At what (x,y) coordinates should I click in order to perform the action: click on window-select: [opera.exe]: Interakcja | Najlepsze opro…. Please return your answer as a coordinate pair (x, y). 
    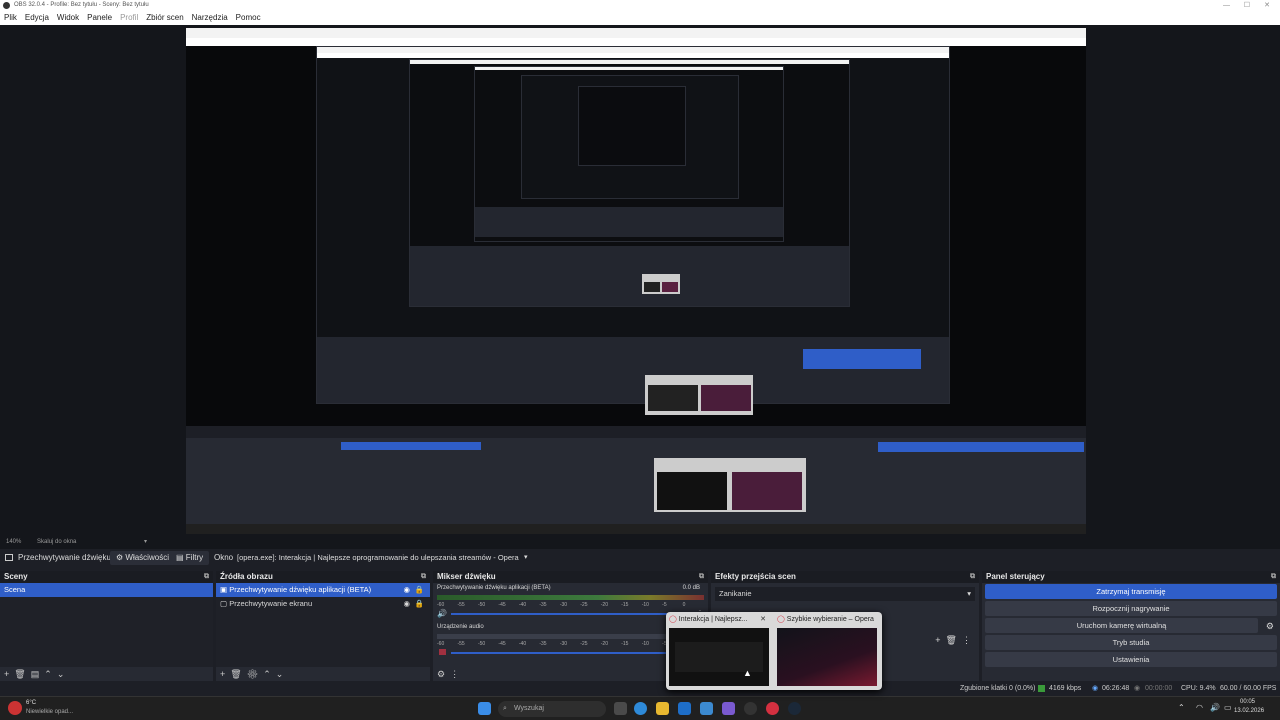
    Looking at the image, I should click on (385, 558).